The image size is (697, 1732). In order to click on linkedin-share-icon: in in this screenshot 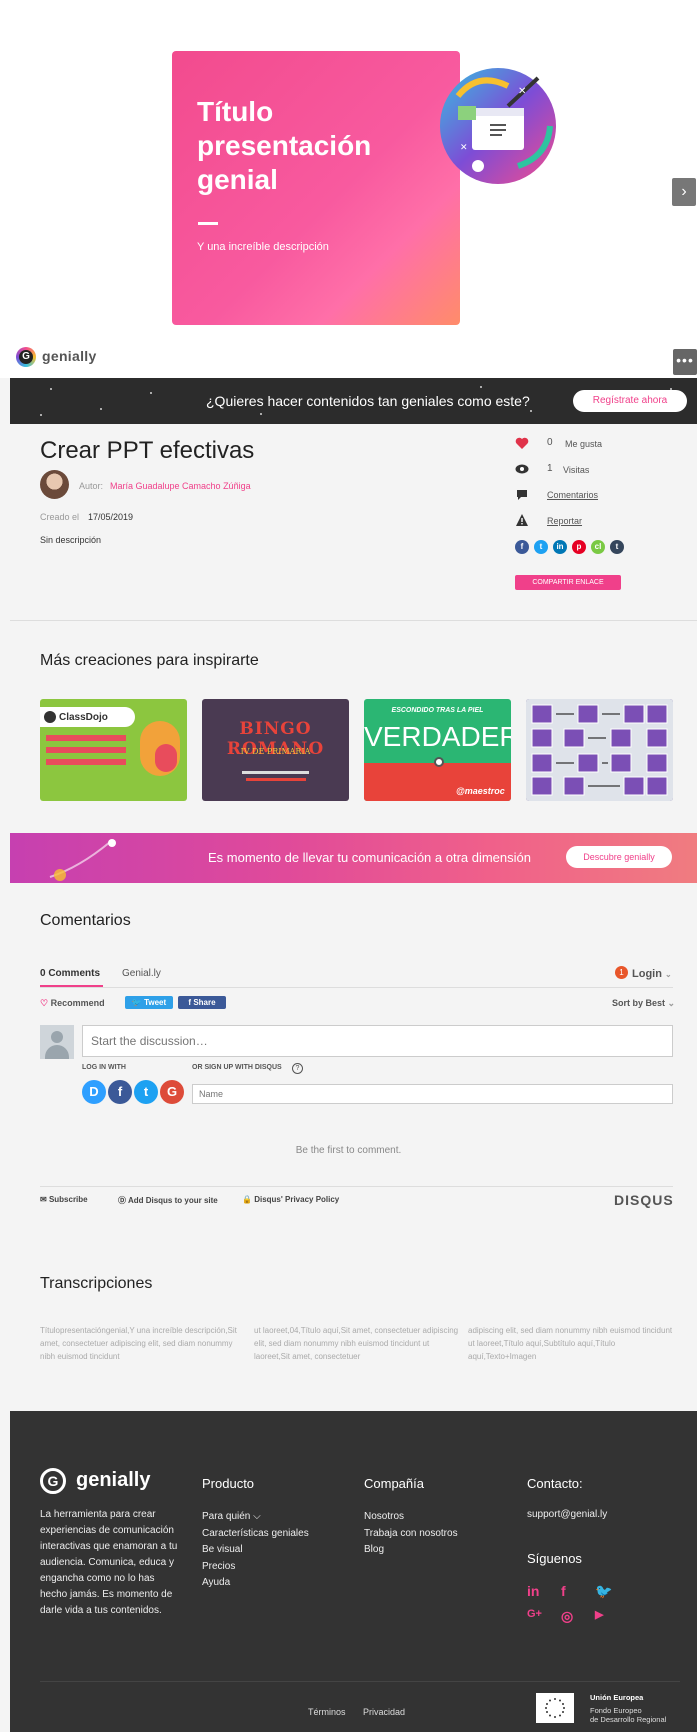, I will do `click(560, 547)`.